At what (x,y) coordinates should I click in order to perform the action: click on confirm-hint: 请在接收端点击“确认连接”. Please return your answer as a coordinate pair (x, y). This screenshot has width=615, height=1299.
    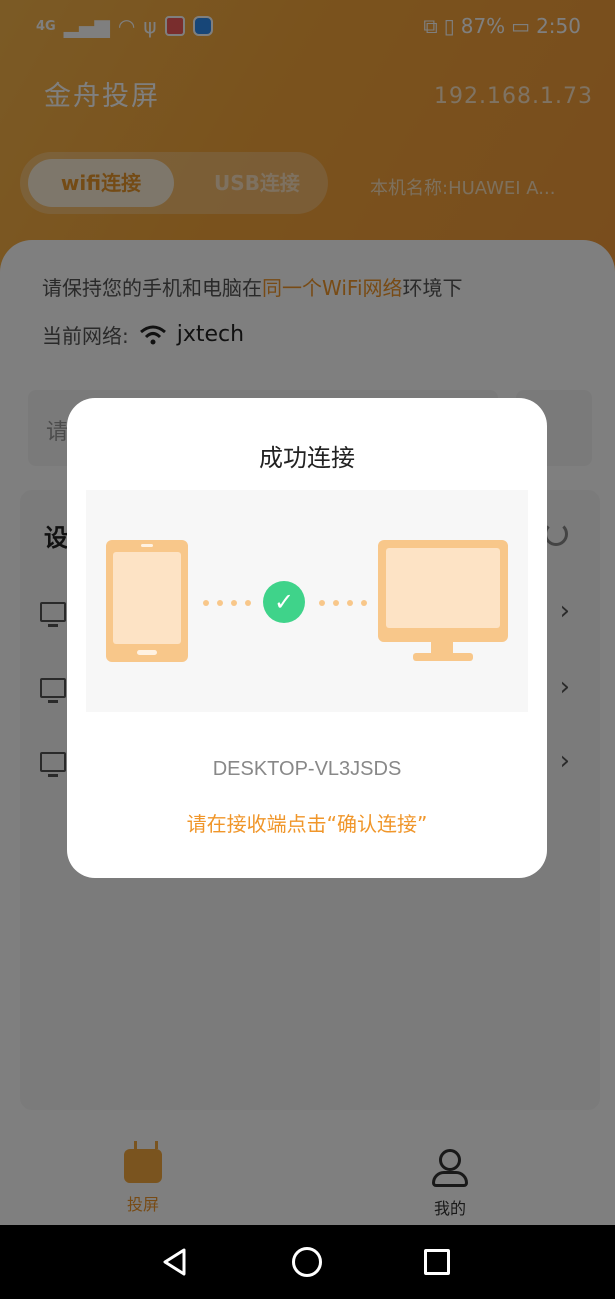
    Looking at the image, I should click on (307, 824).